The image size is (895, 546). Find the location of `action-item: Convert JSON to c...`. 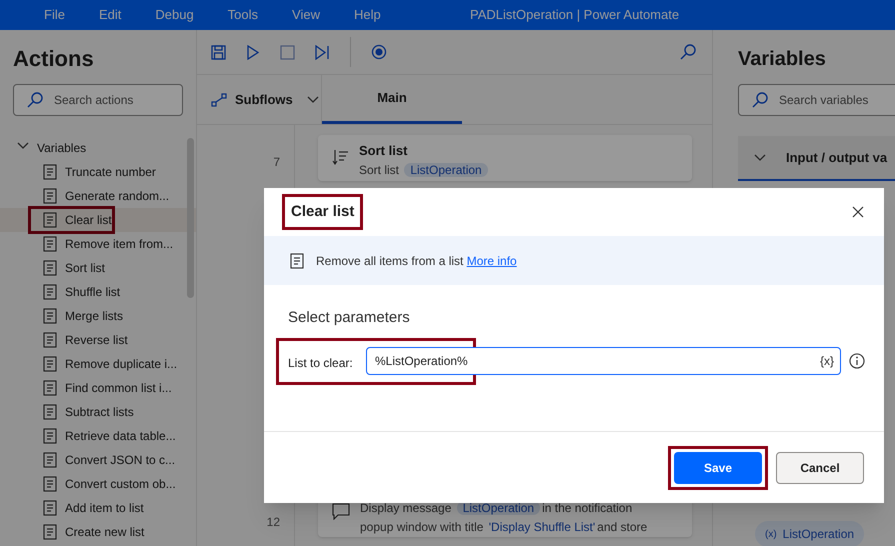

action-item: Convert JSON to c... is located at coordinates (98, 460).